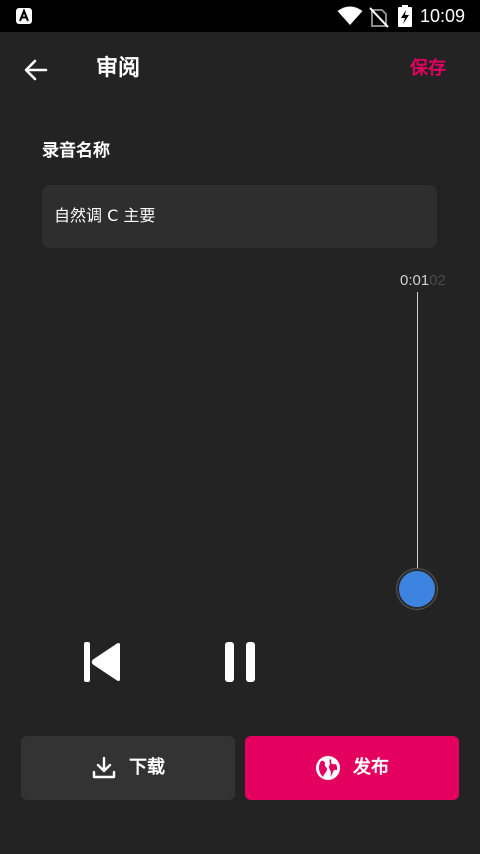 This screenshot has width=480, height=854. What do you see at coordinates (105, 215) in the screenshot?
I see `recording-name-value: 自然调 C 主要` at bounding box center [105, 215].